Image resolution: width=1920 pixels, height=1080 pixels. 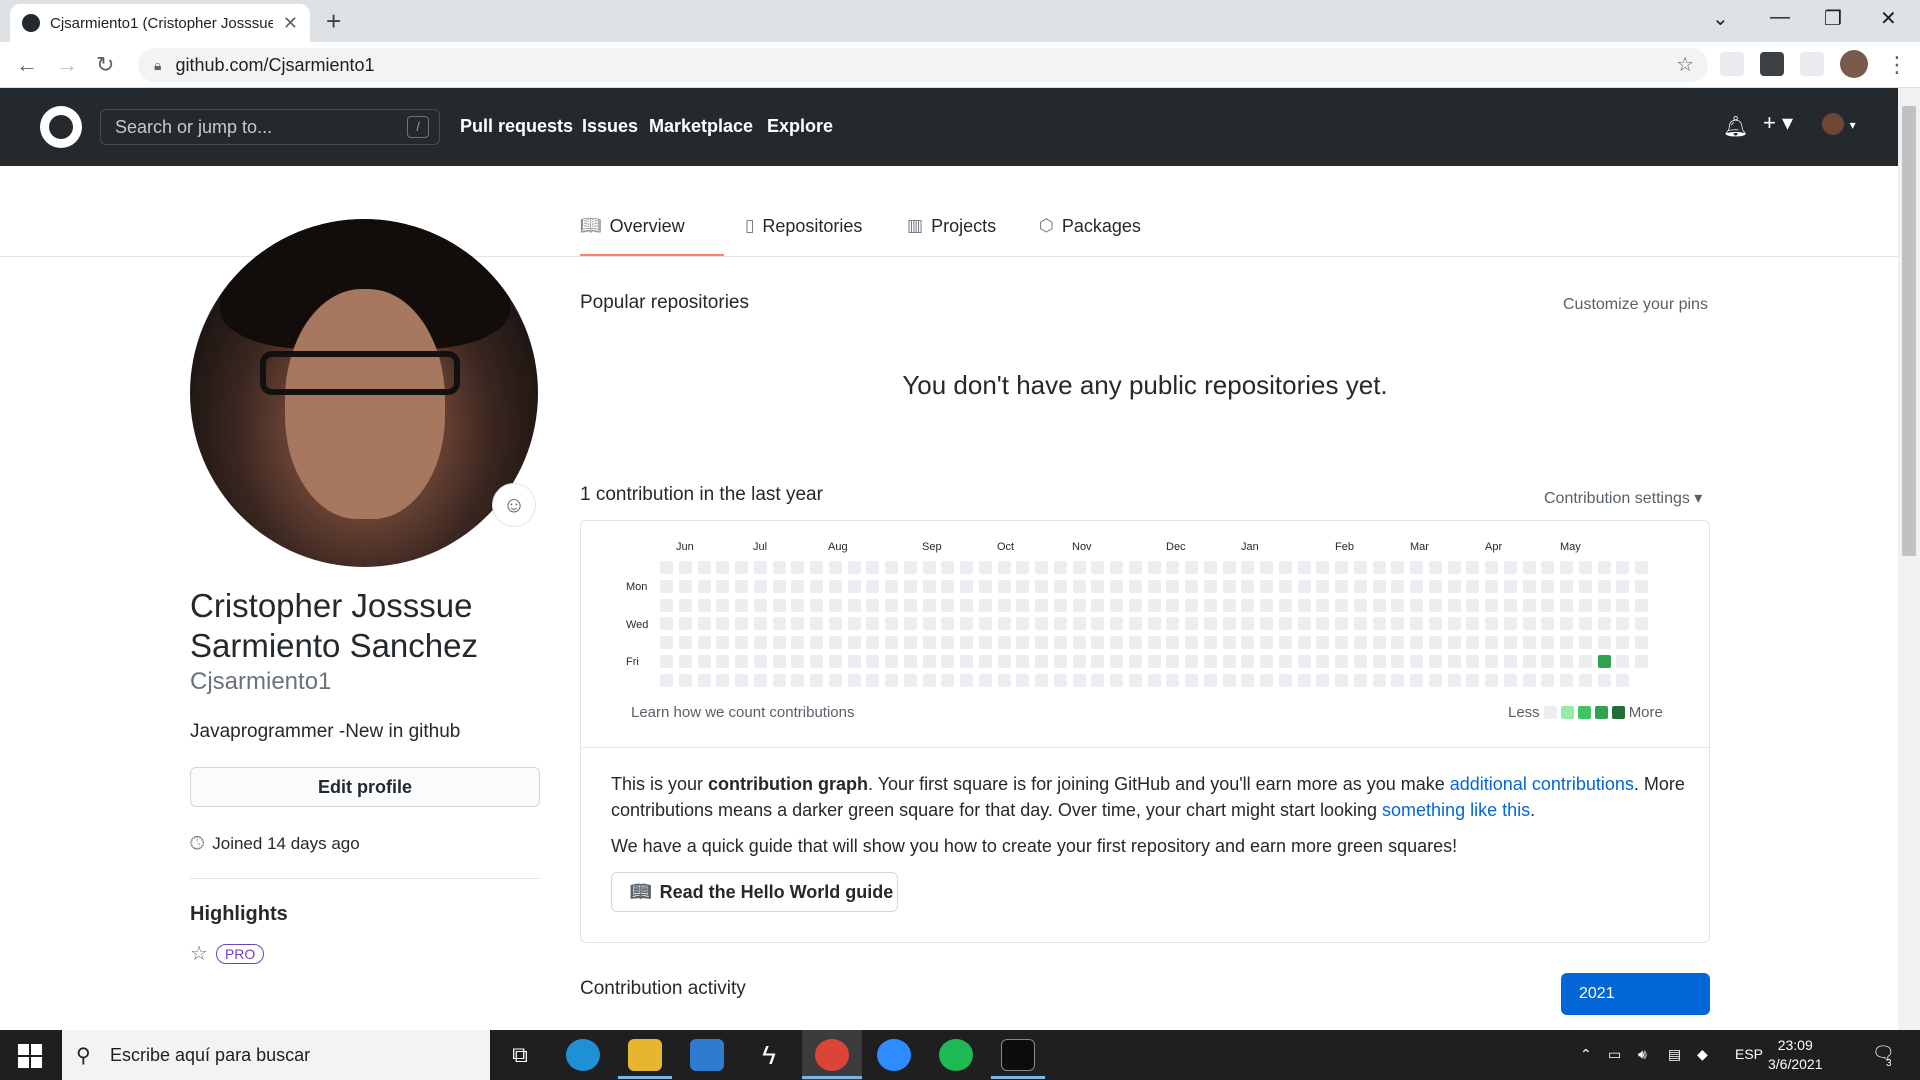 What do you see at coordinates (1909, 331) in the screenshot?
I see `scrollbar-thumb` at bounding box center [1909, 331].